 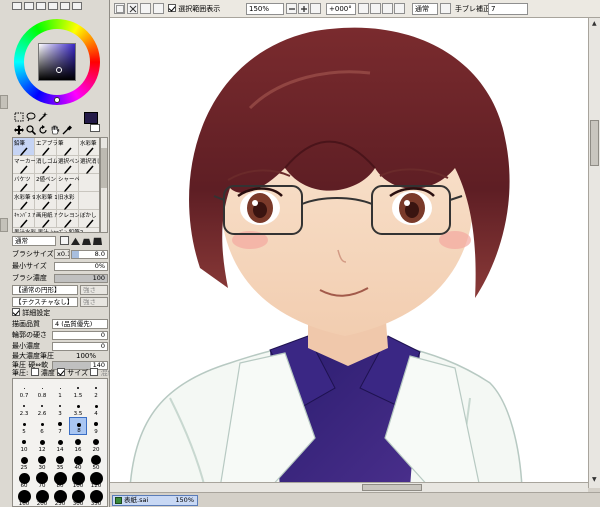 What do you see at coordinates (80, 324) in the screenshot?
I see `quality-select: 4 (品質優先)` at bounding box center [80, 324].